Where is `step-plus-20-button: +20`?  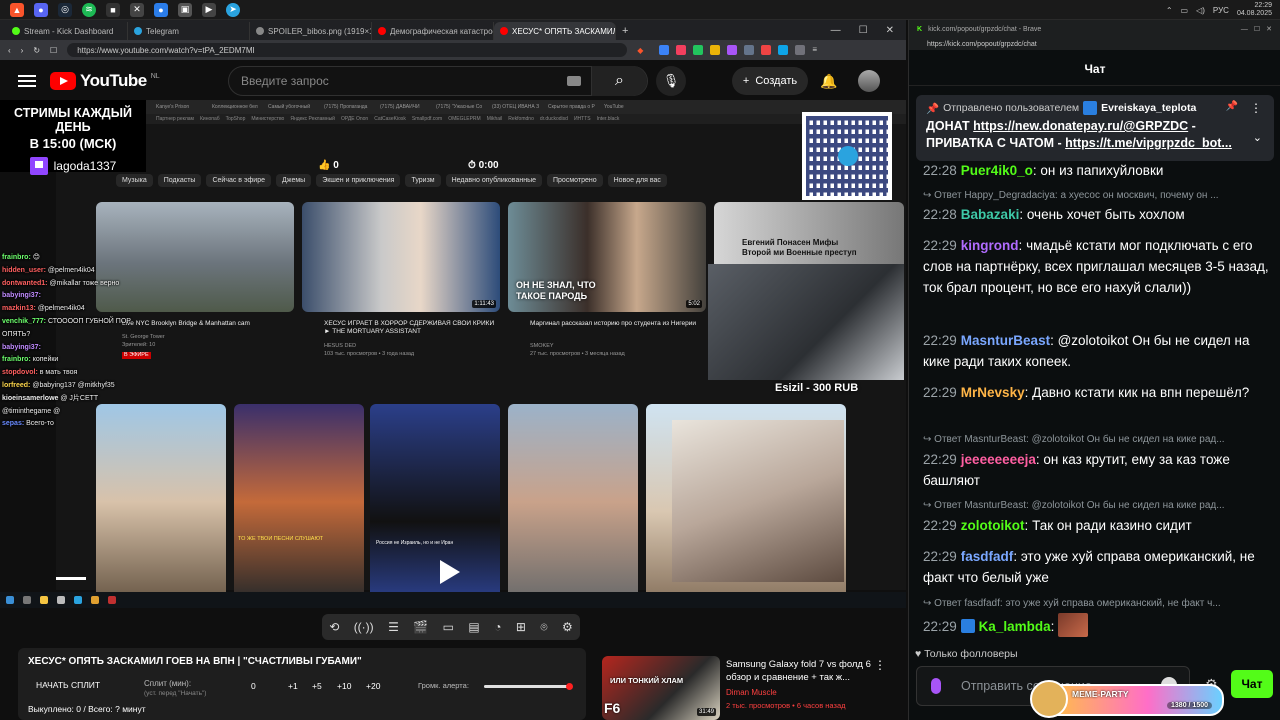
step-plus-20-button: +20 is located at coordinates (373, 686).